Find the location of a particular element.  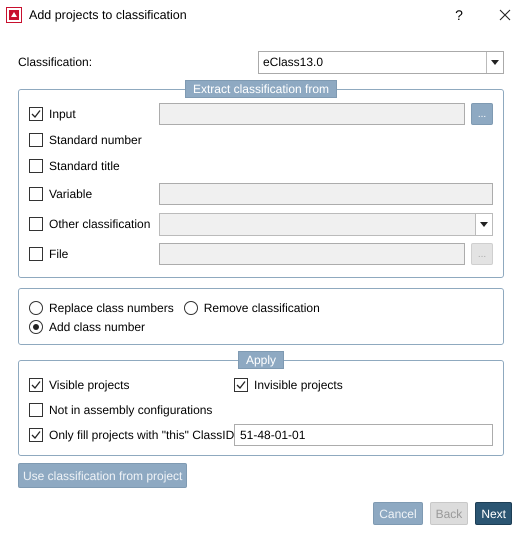

option-label: Standard title is located at coordinates (84, 166).